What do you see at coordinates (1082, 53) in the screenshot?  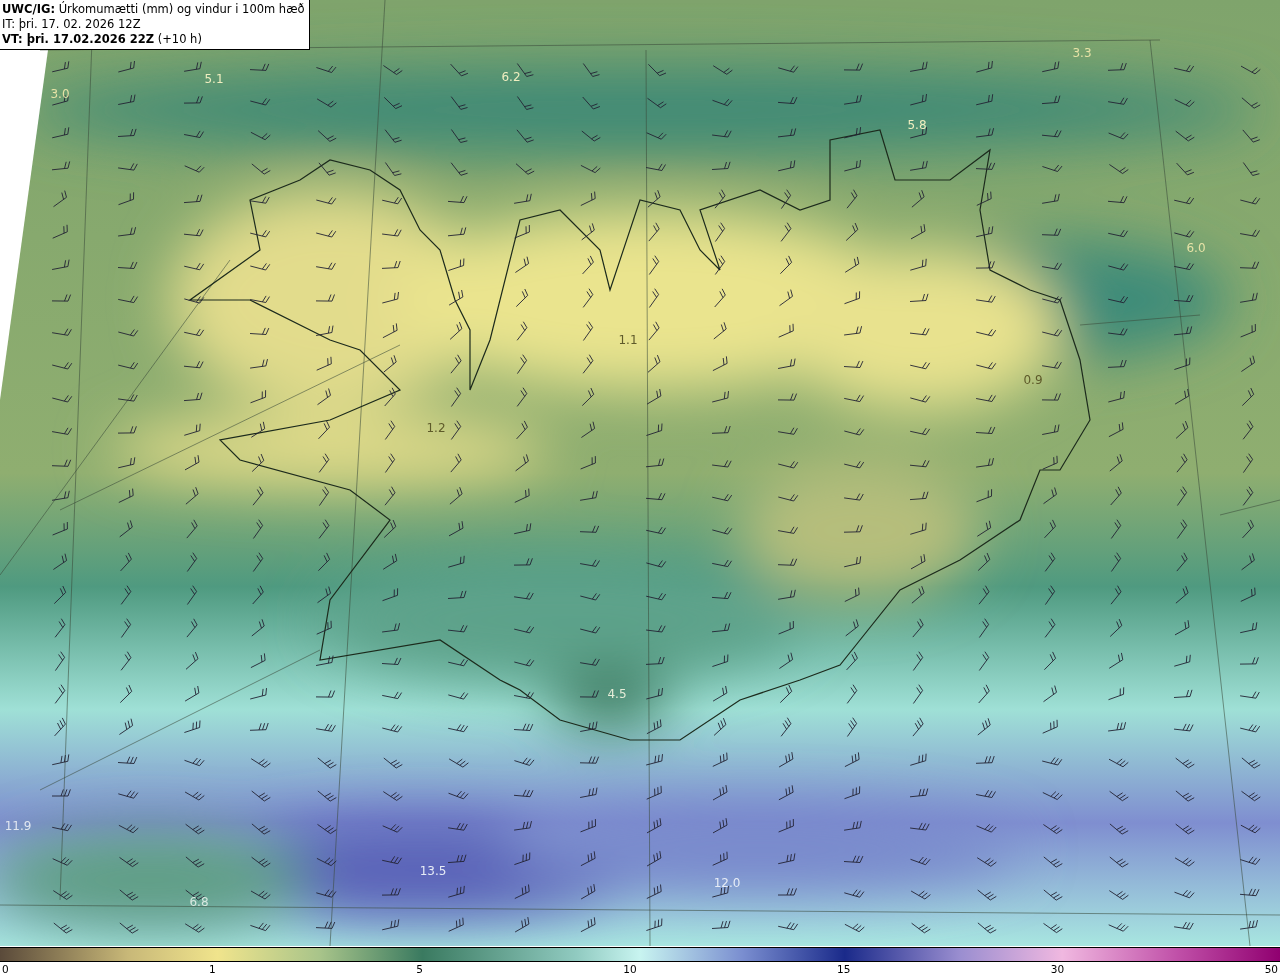 I see `value-label: 3.3` at bounding box center [1082, 53].